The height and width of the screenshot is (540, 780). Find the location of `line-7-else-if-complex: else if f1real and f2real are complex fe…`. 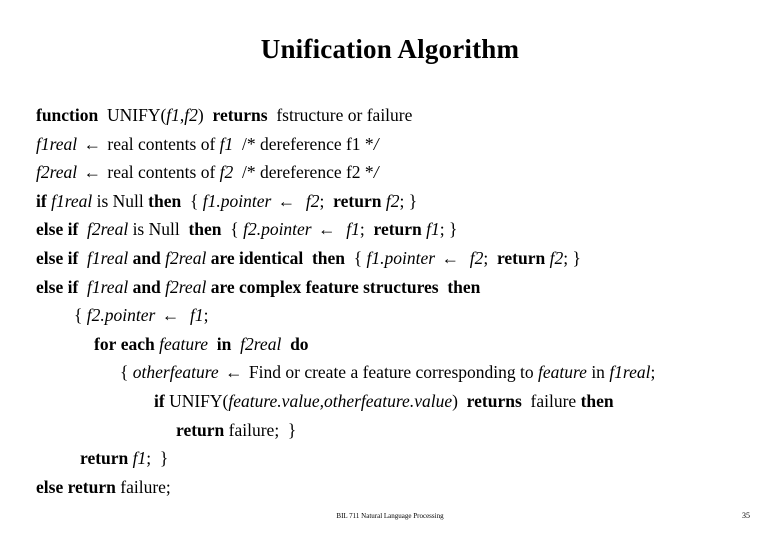

line-7-else-if-complex: else if f1real and f2real are complex fe… is located at coordinates (258, 286).